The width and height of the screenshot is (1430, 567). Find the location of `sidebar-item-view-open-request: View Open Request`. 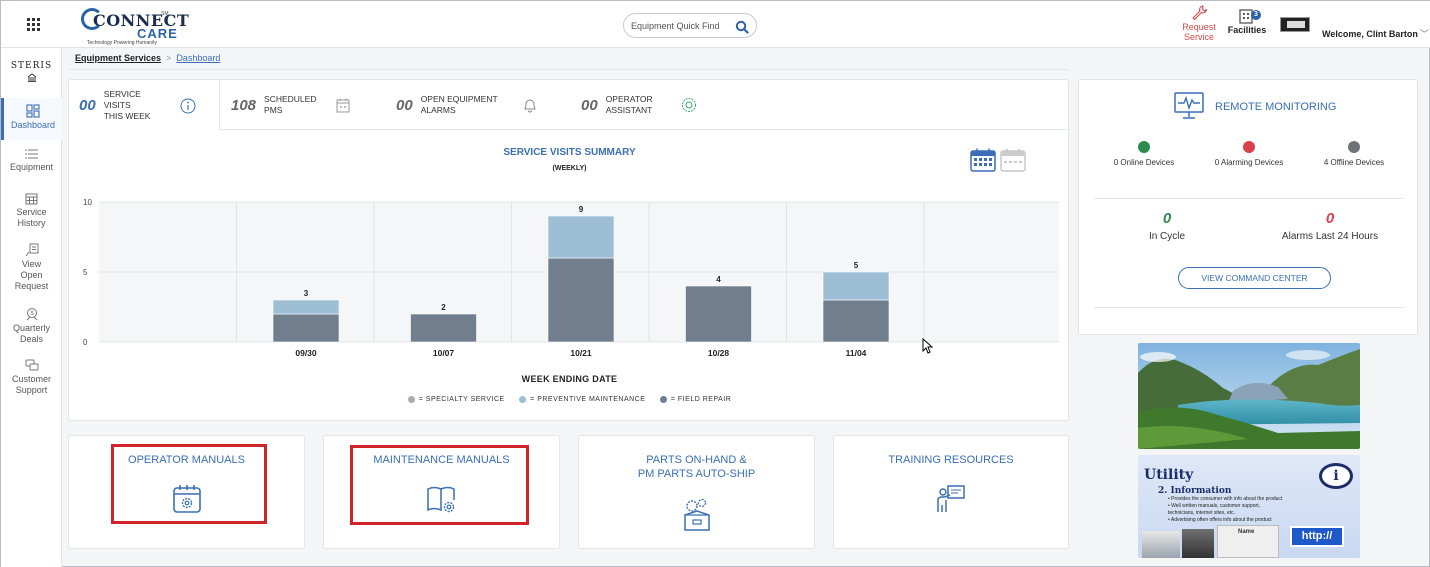

sidebar-item-view-open-request: View Open Request is located at coordinates (31, 267).